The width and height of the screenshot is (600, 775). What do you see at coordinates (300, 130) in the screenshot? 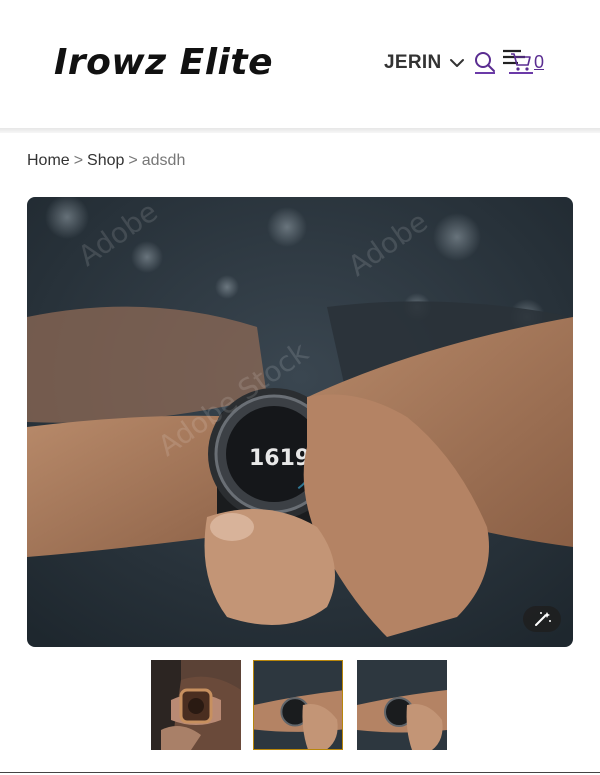
I see `header-divider` at bounding box center [300, 130].